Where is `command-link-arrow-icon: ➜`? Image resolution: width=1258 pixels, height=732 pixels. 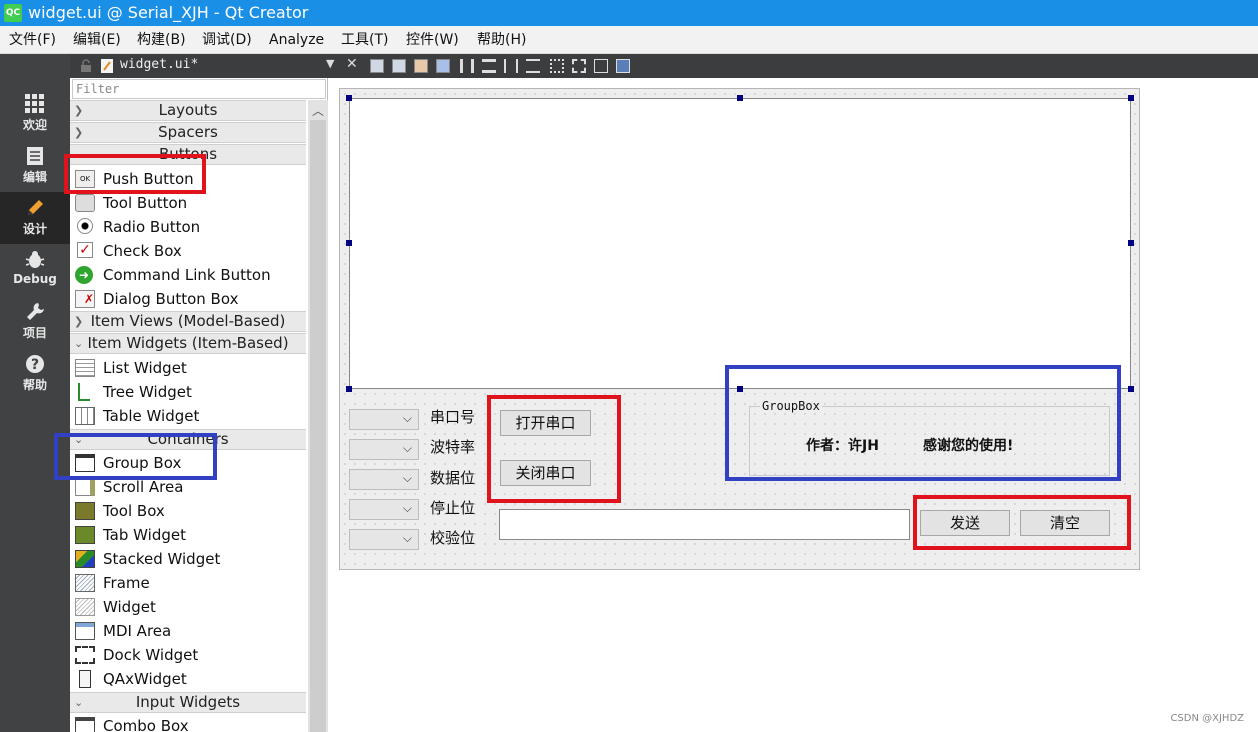
command-link-arrow-icon: ➜ is located at coordinates (84, 275).